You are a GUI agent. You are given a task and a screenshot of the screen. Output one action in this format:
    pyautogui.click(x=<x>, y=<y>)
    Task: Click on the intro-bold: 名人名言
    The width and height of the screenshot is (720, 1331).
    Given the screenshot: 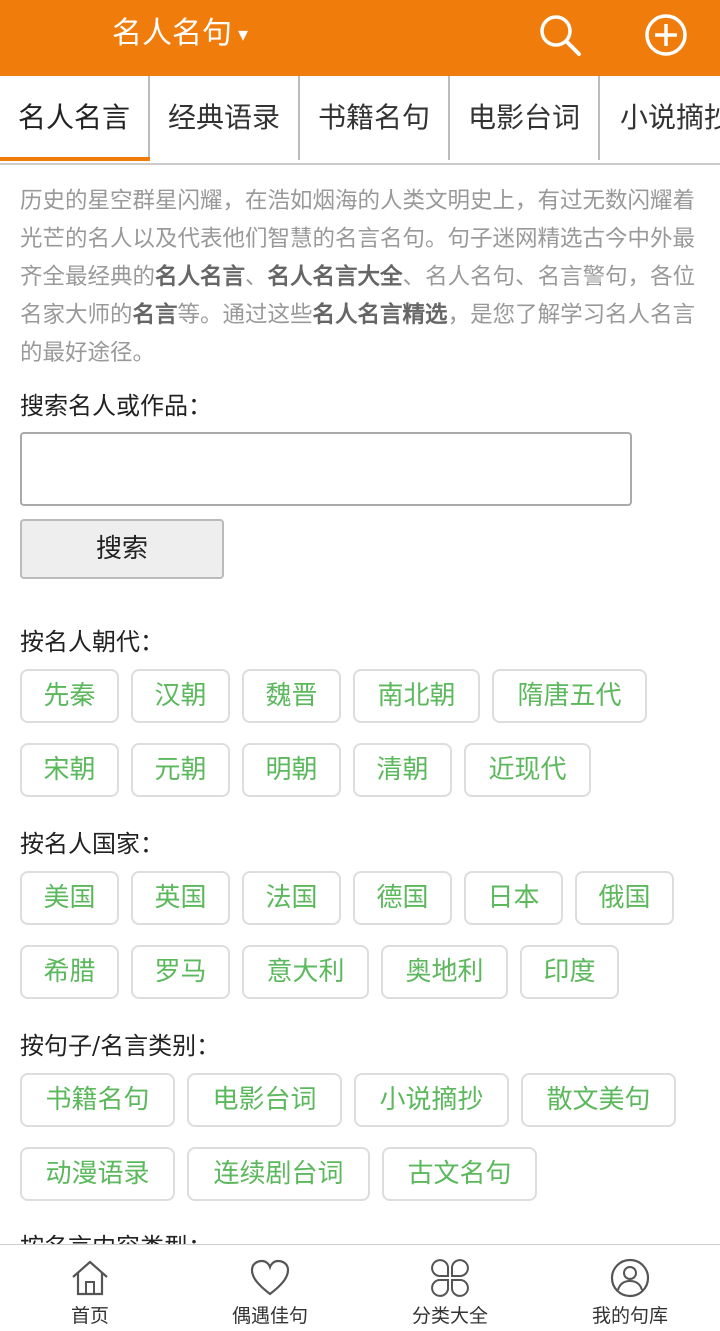 What is the action you would take?
    pyautogui.click(x=200, y=277)
    